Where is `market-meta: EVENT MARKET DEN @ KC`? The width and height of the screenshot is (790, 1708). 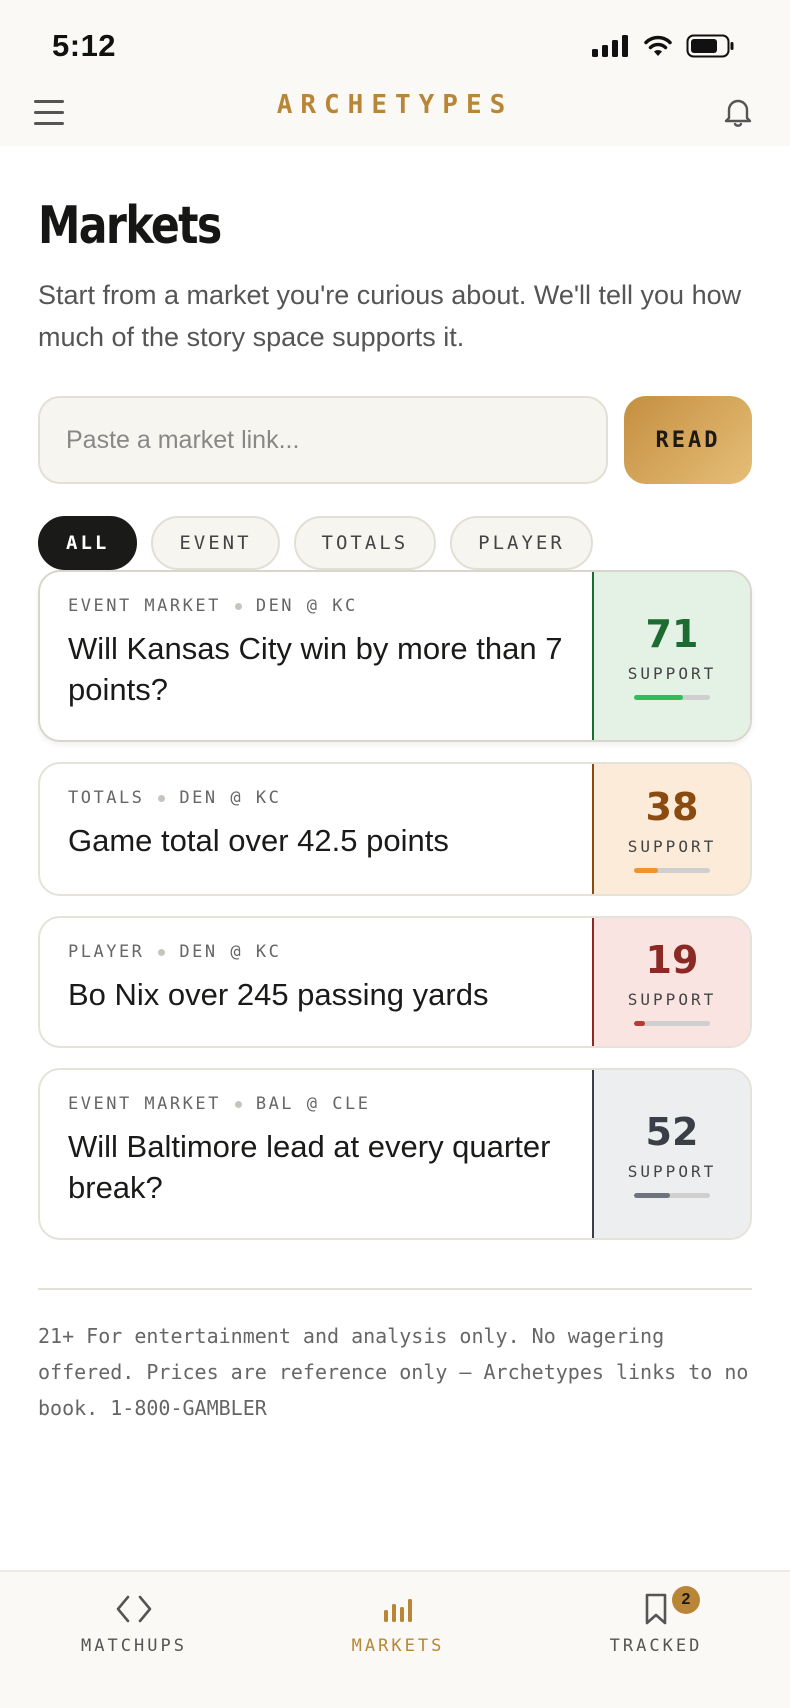
market-meta: EVENT MARKET DEN @ KC is located at coordinates (316, 606).